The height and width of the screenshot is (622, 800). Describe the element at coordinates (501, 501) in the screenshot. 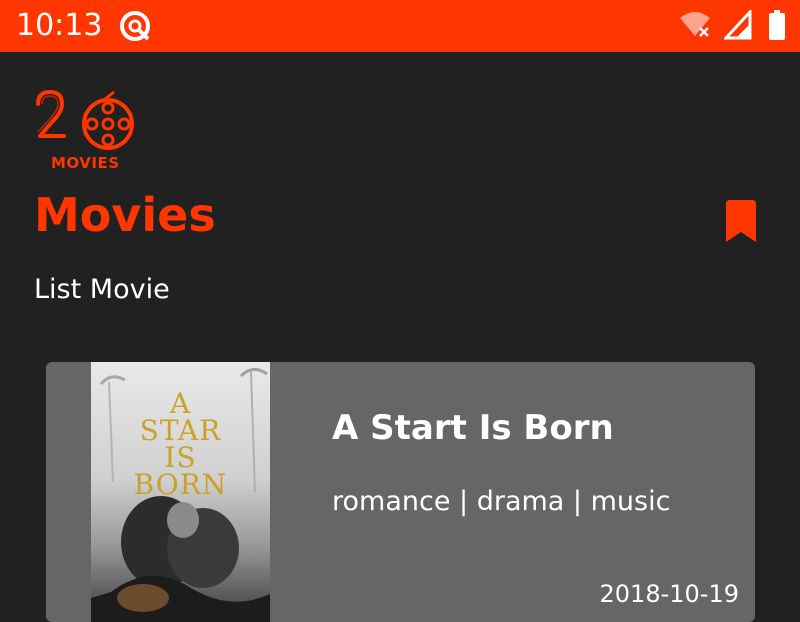

I see `movie-genres: romance | drama | music` at that location.